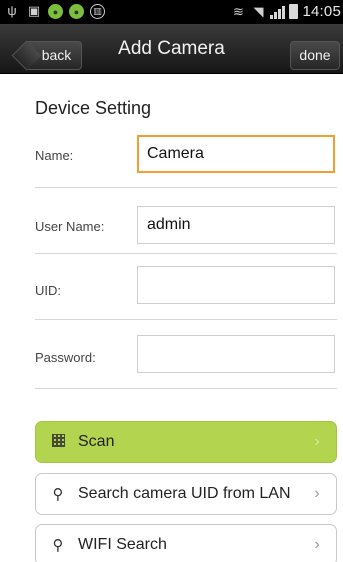  What do you see at coordinates (12, 10) in the screenshot?
I see `usb-icon: ψ` at bounding box center [12, 10].